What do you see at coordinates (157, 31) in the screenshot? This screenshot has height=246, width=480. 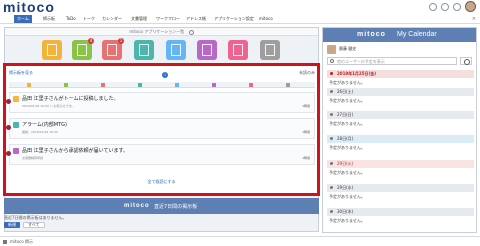 I see `app-list-title: mitoco アプリケーション一覧` at bounding box center [157, 31].